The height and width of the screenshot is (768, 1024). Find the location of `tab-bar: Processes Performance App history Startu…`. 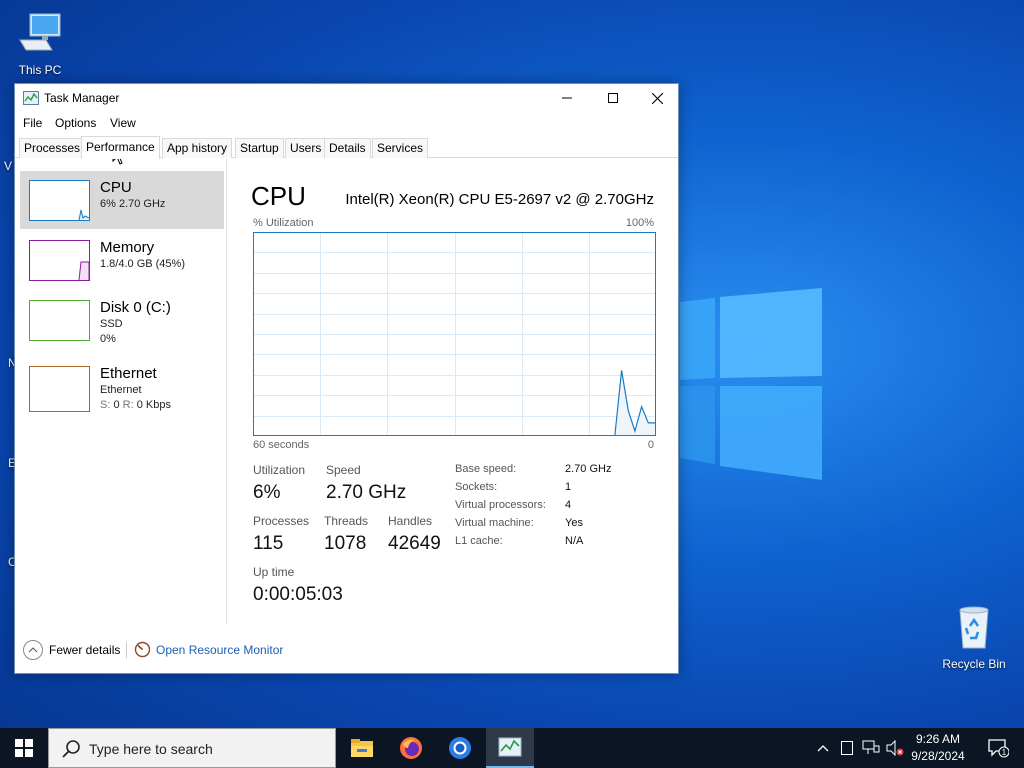

tab-bar: Processes Performance App history Startu… is located at coordinates (346, 147).